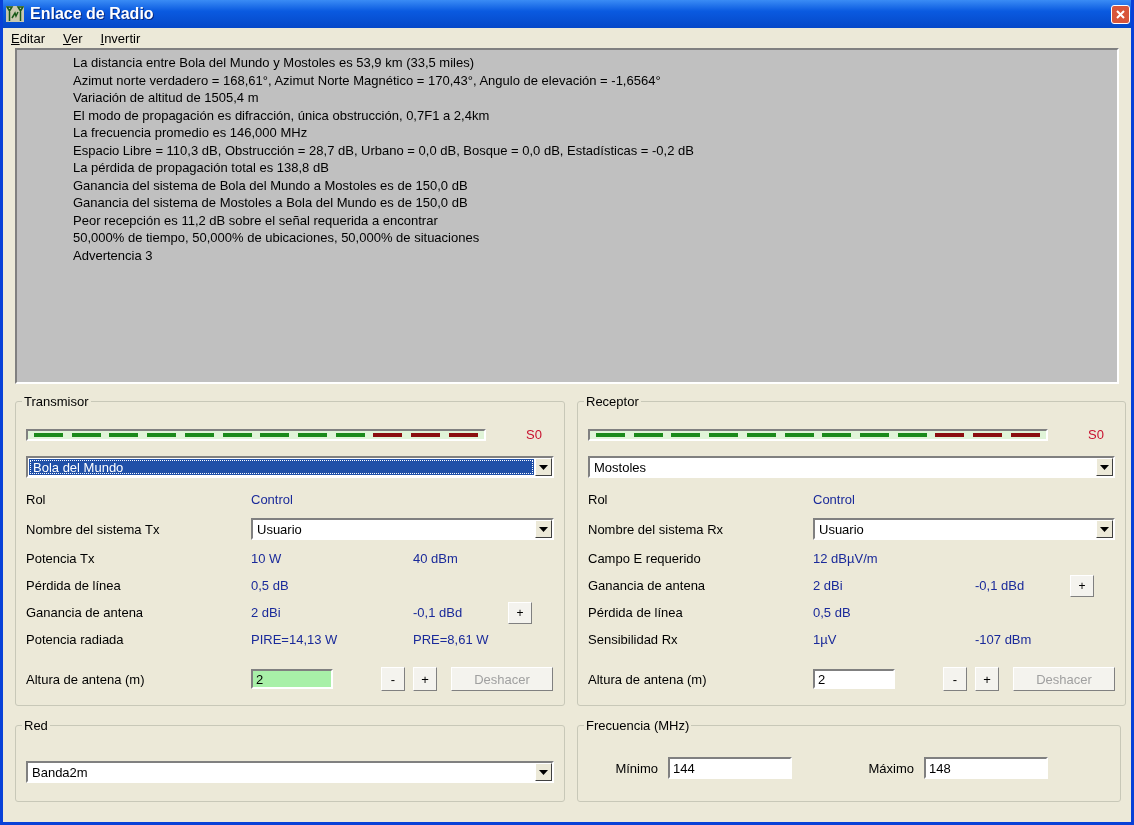  Describe the element at coordinates (93, 529) in the screenshot. I see `field-label: Nombre del sistema Tx` at that location.